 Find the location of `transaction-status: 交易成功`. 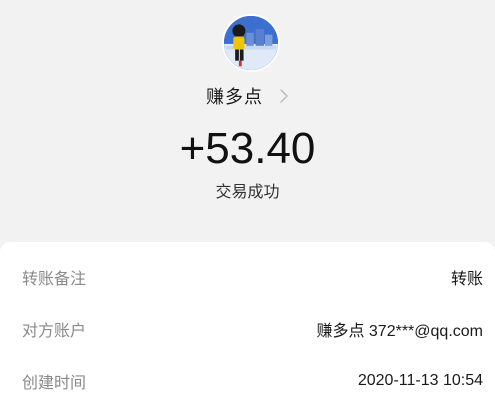

transaction-status: 交易成功 is located at coordinates (247, 191).